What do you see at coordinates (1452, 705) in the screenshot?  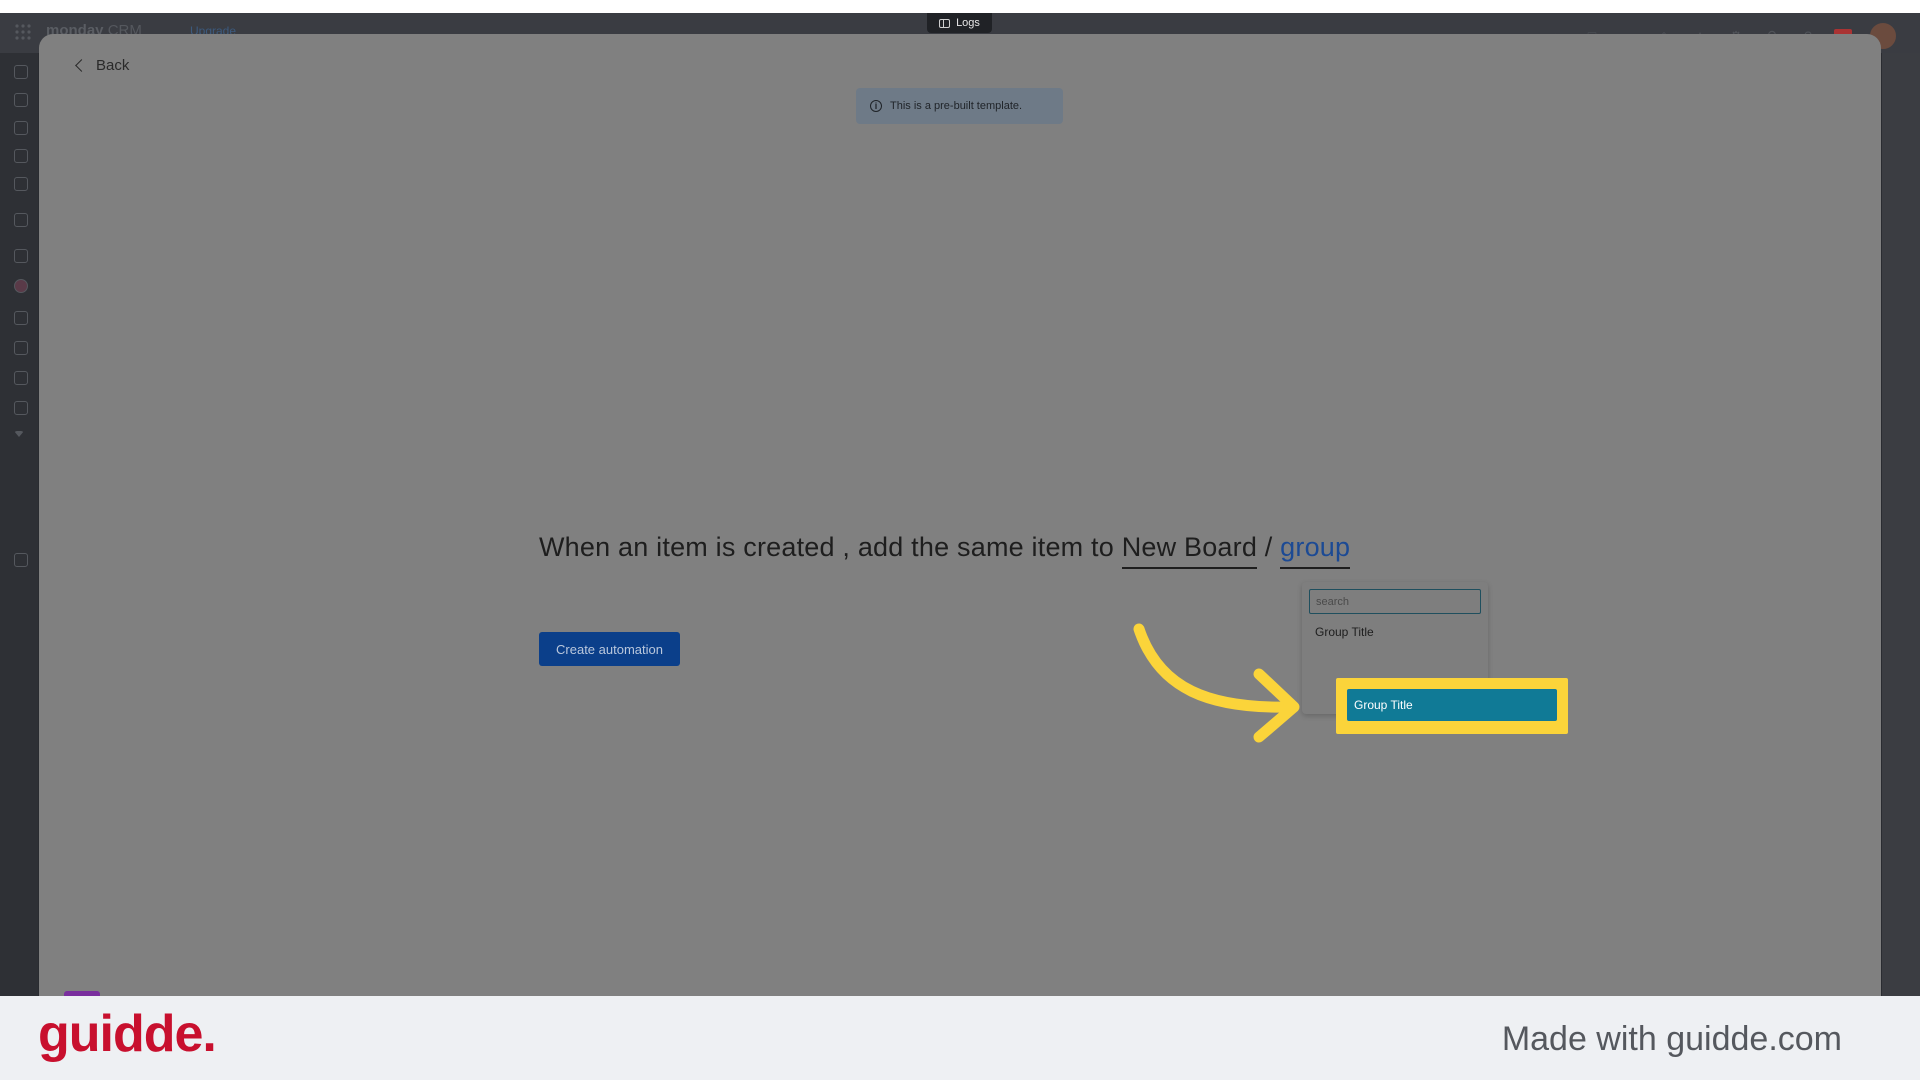 I see `dropdown-option-selected: Group Title` at bounding box center [1452, 705].